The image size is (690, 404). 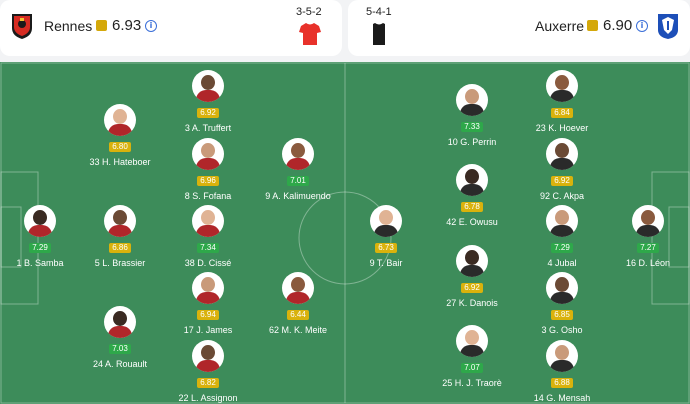 I want to click on match-header: Rennes 6.93 i 3-5-2 5-4-1 Auxerre 6.90 i, so click(x=345, y=30).